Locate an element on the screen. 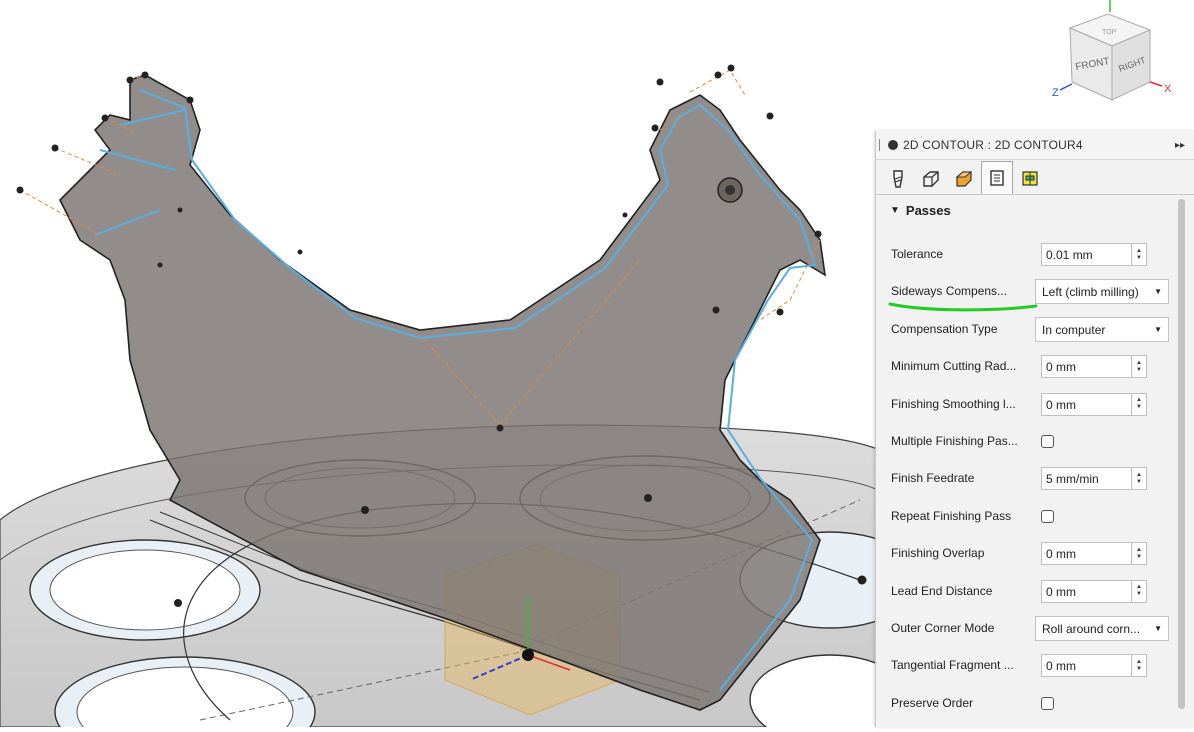  finish-feedrate-input: 5 mm/min ▲ ▼ is located at coordinates (1094, 479).